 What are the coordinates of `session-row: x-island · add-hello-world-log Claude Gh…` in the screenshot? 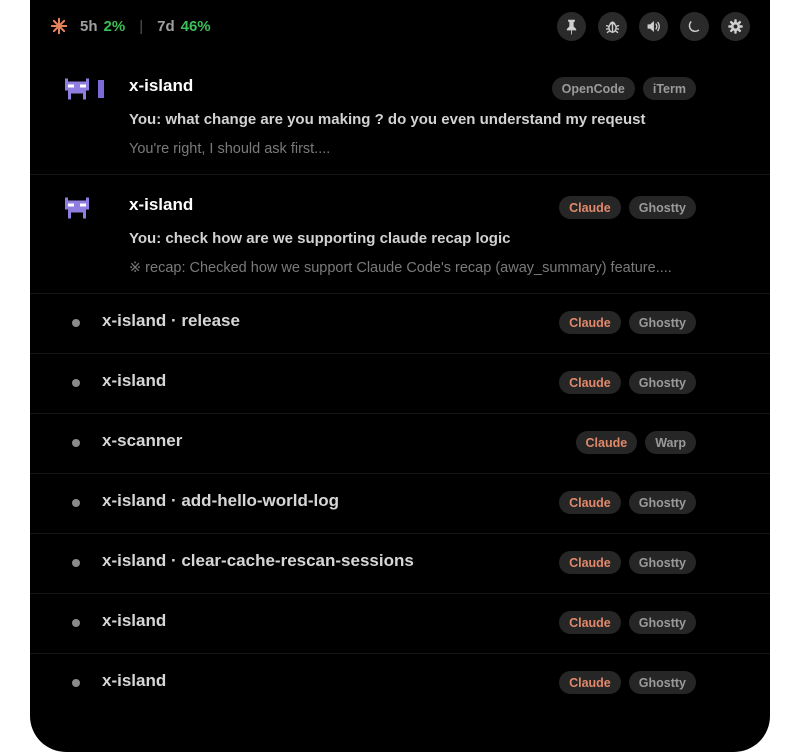 It's located at (400, 504).